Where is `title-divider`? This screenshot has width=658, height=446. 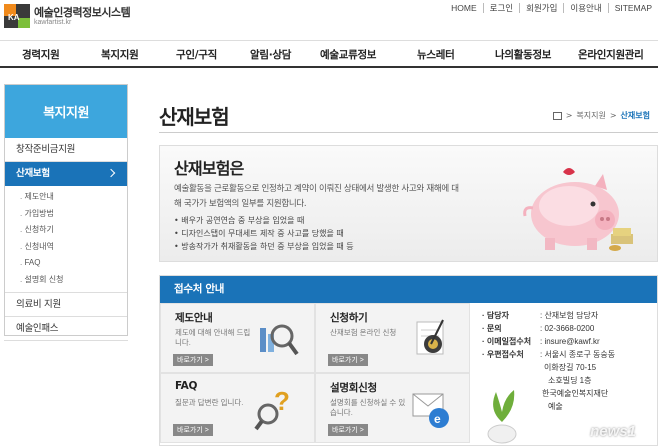 title-divider is located at coordinates (408, 132).